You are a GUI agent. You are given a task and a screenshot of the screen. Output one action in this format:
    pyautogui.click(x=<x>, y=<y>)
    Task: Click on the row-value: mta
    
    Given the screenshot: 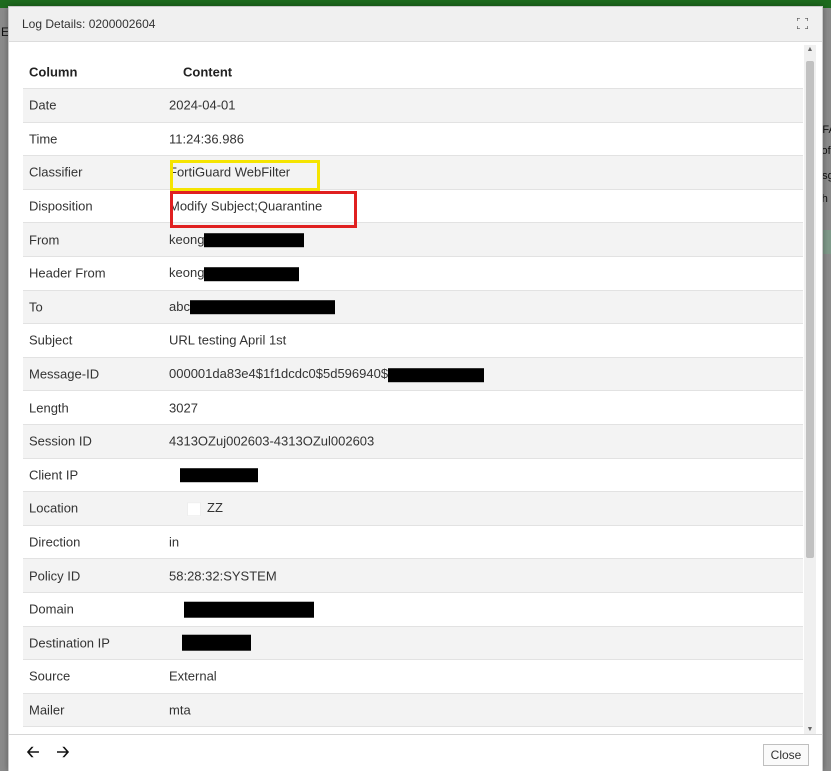 What is the action you would take?
    pyautogui.click(x=180, y=710)
    